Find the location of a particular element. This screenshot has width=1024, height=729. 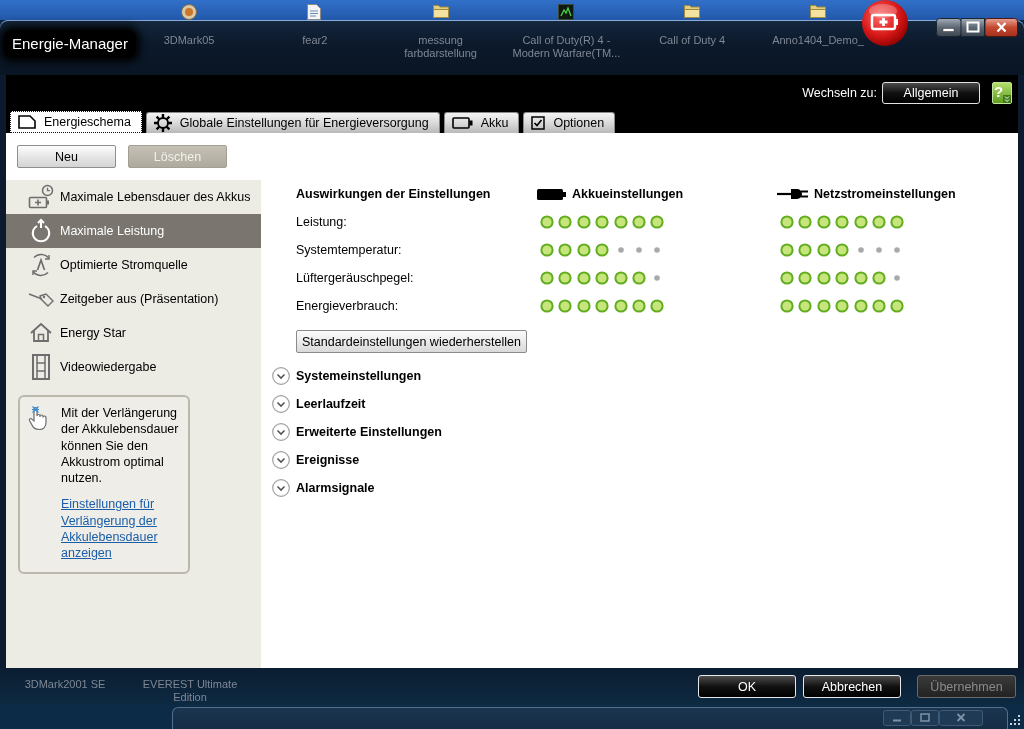

section-toggle: Leerlaufzeit is located at coordinates (319, 404).